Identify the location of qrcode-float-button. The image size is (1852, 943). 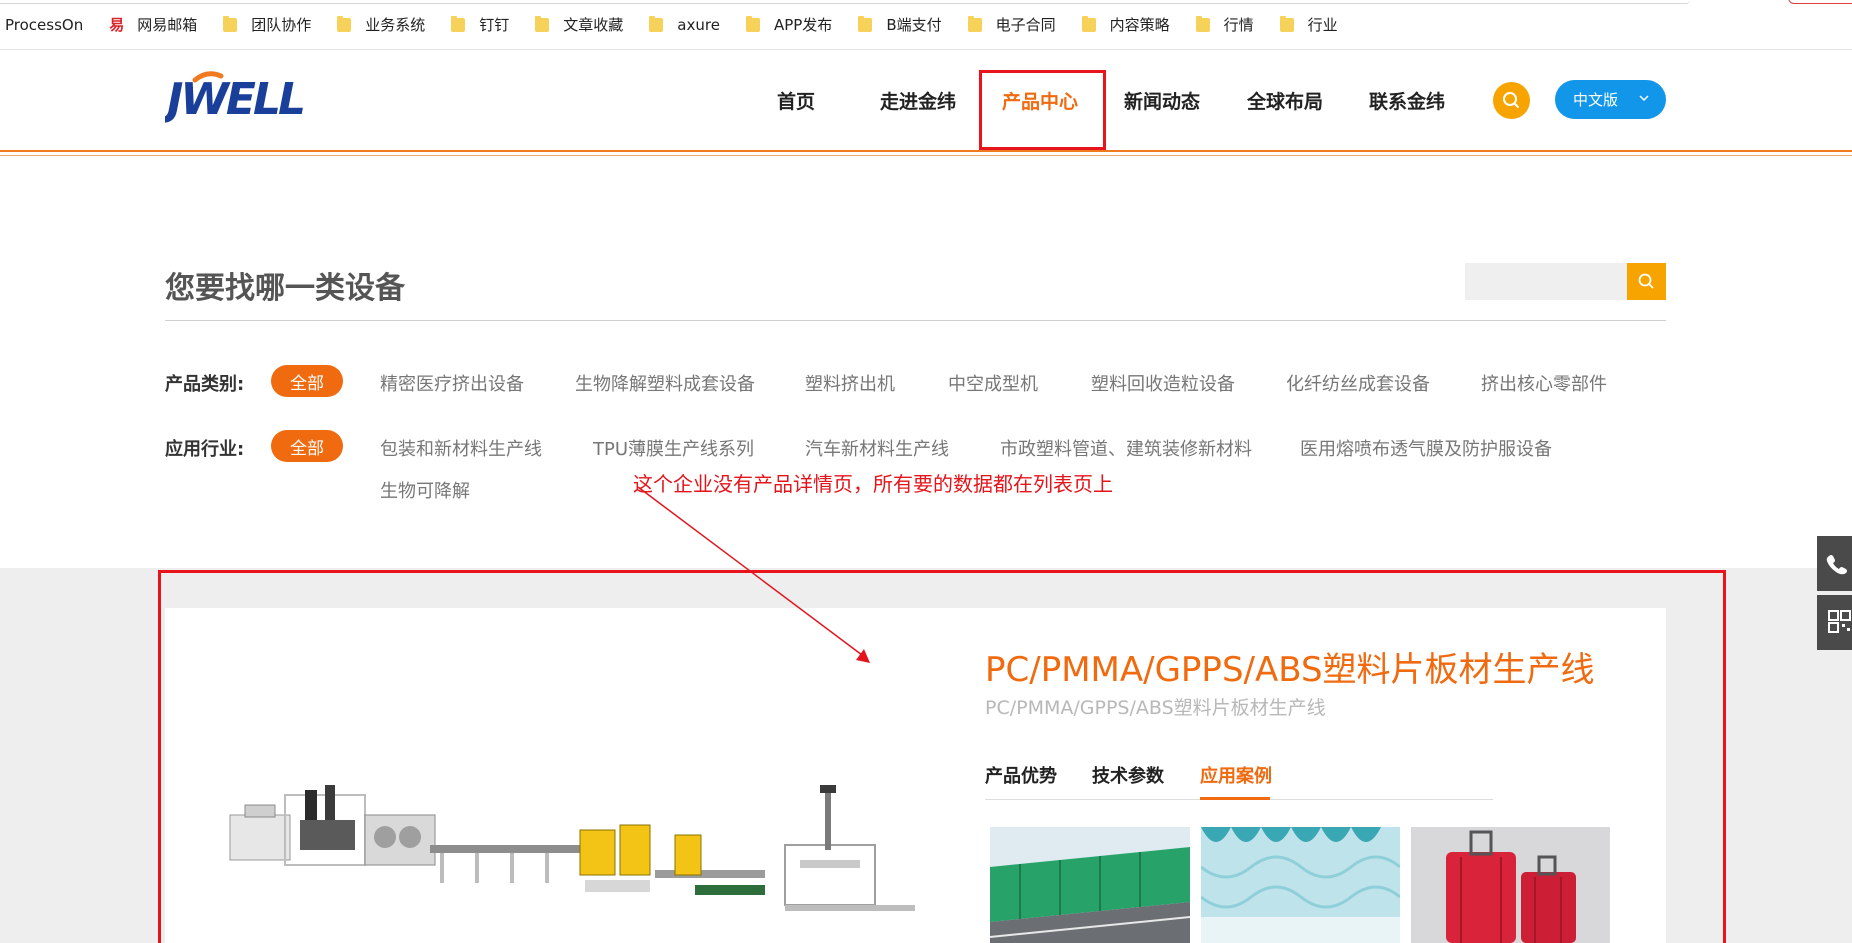
(1834, 622).